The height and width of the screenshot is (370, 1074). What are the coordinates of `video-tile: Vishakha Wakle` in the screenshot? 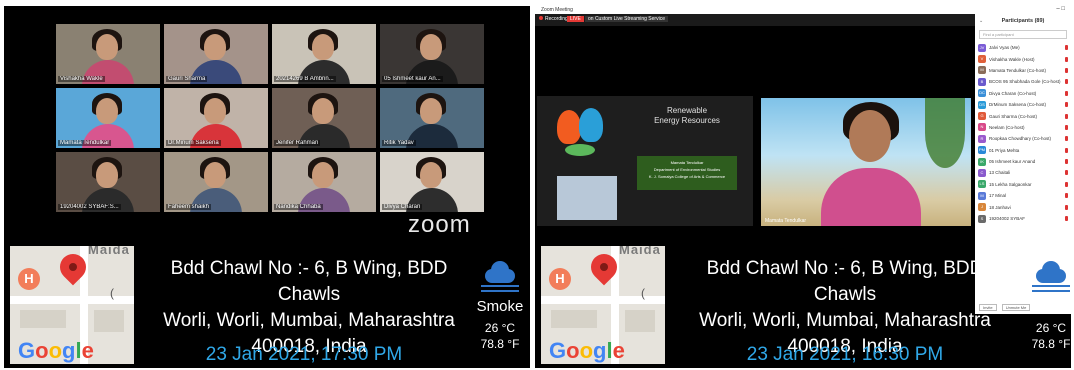 It's located at (108, 54).